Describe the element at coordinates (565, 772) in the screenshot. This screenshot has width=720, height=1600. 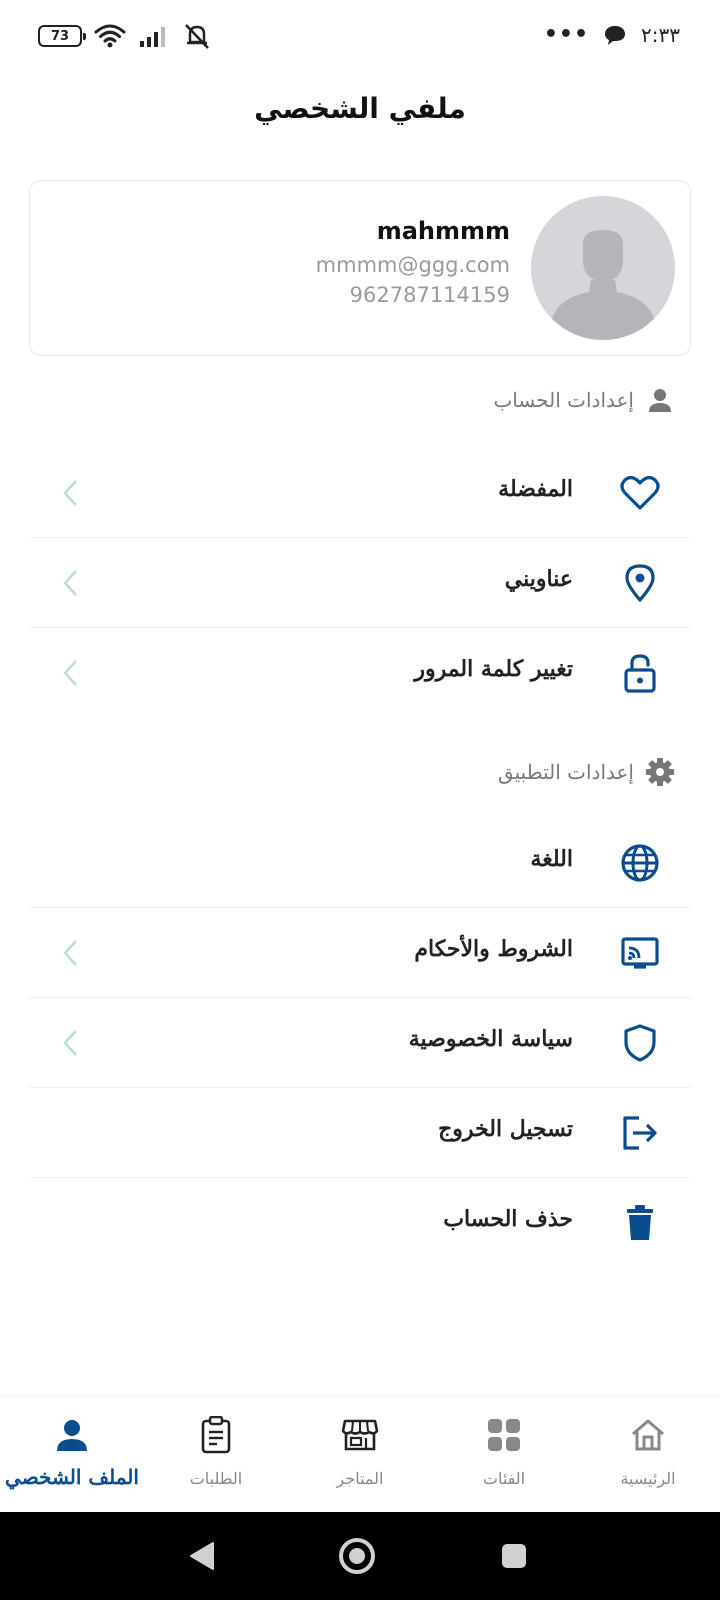
I see `section-title: إعدادات التطبيق` at that location.